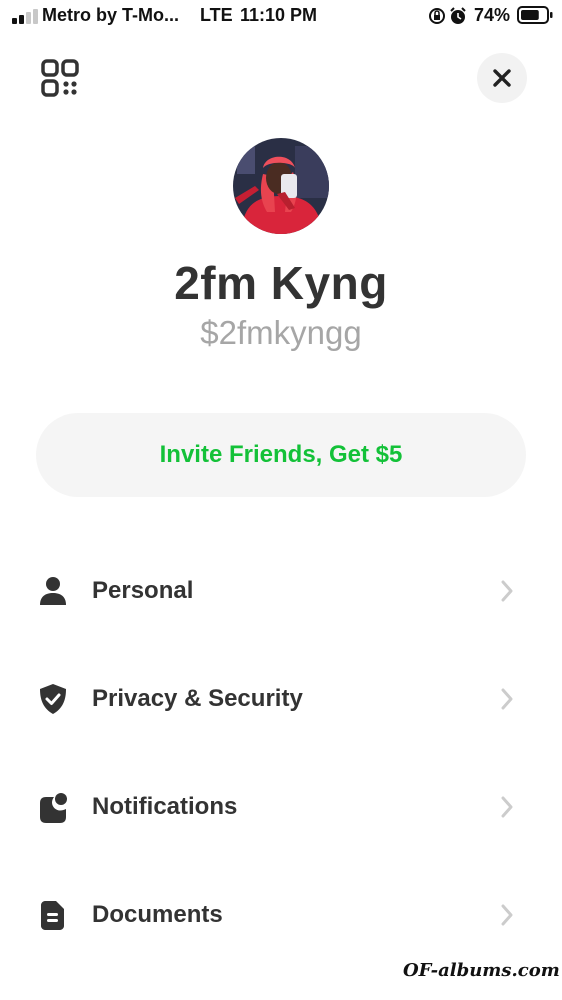  I want to click on menu-item-label: Personal, so click(143, 590).